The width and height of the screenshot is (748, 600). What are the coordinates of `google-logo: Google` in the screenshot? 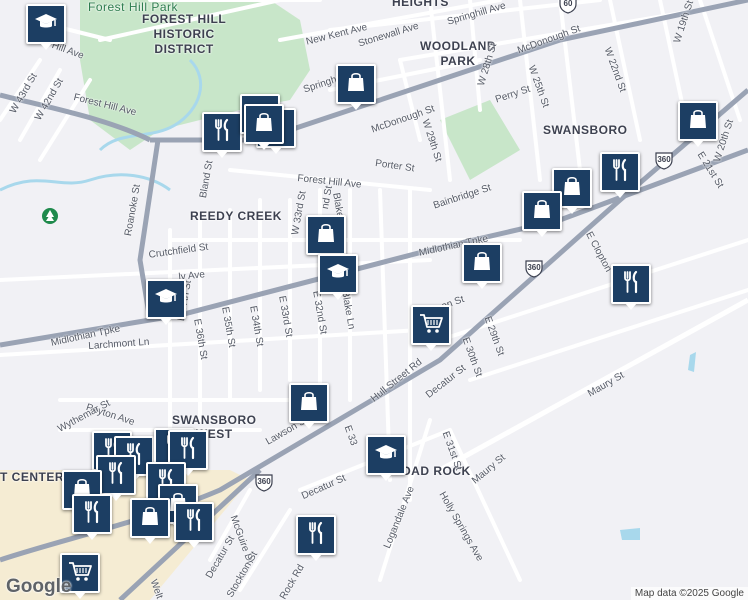 It's located at (39, 586).